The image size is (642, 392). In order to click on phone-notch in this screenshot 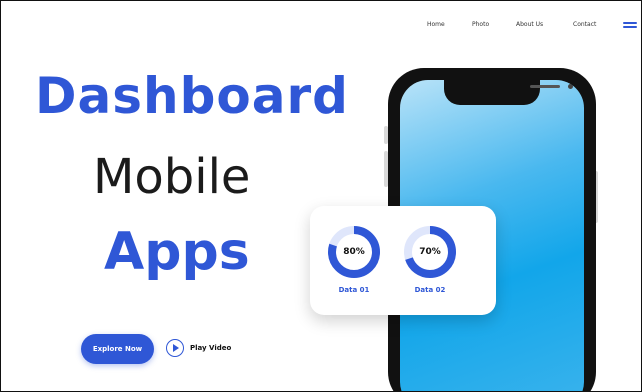, I will do `click(508, 92)`.